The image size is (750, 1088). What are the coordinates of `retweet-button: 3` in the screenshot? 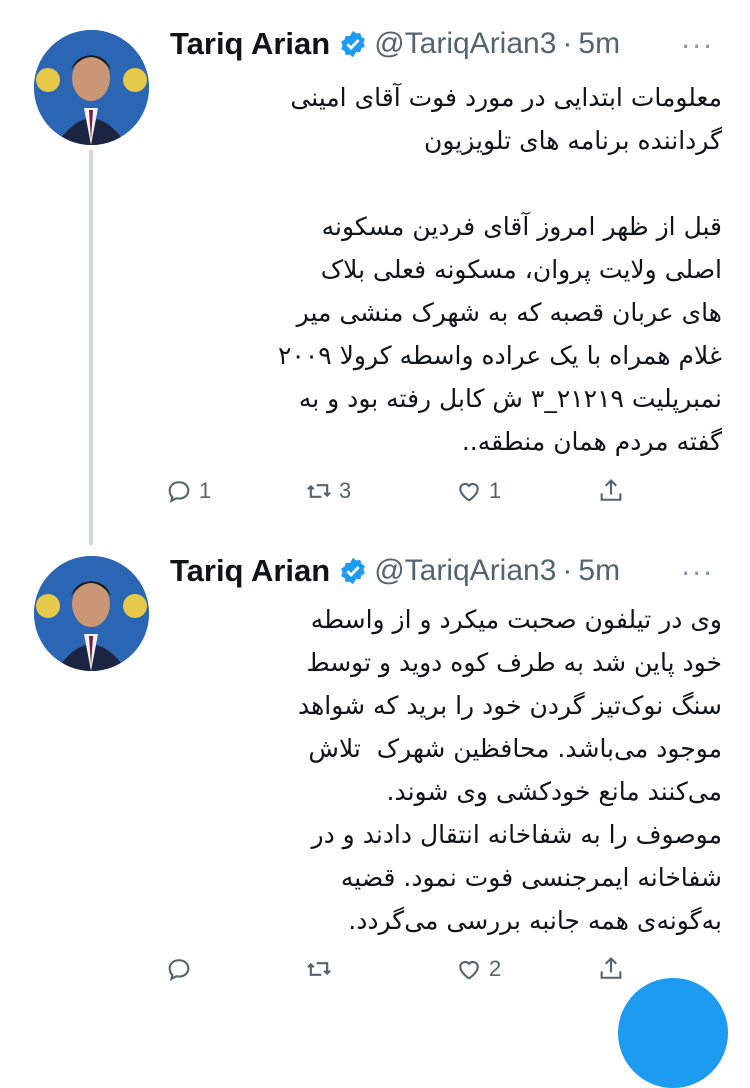 It's located at (328, 491).